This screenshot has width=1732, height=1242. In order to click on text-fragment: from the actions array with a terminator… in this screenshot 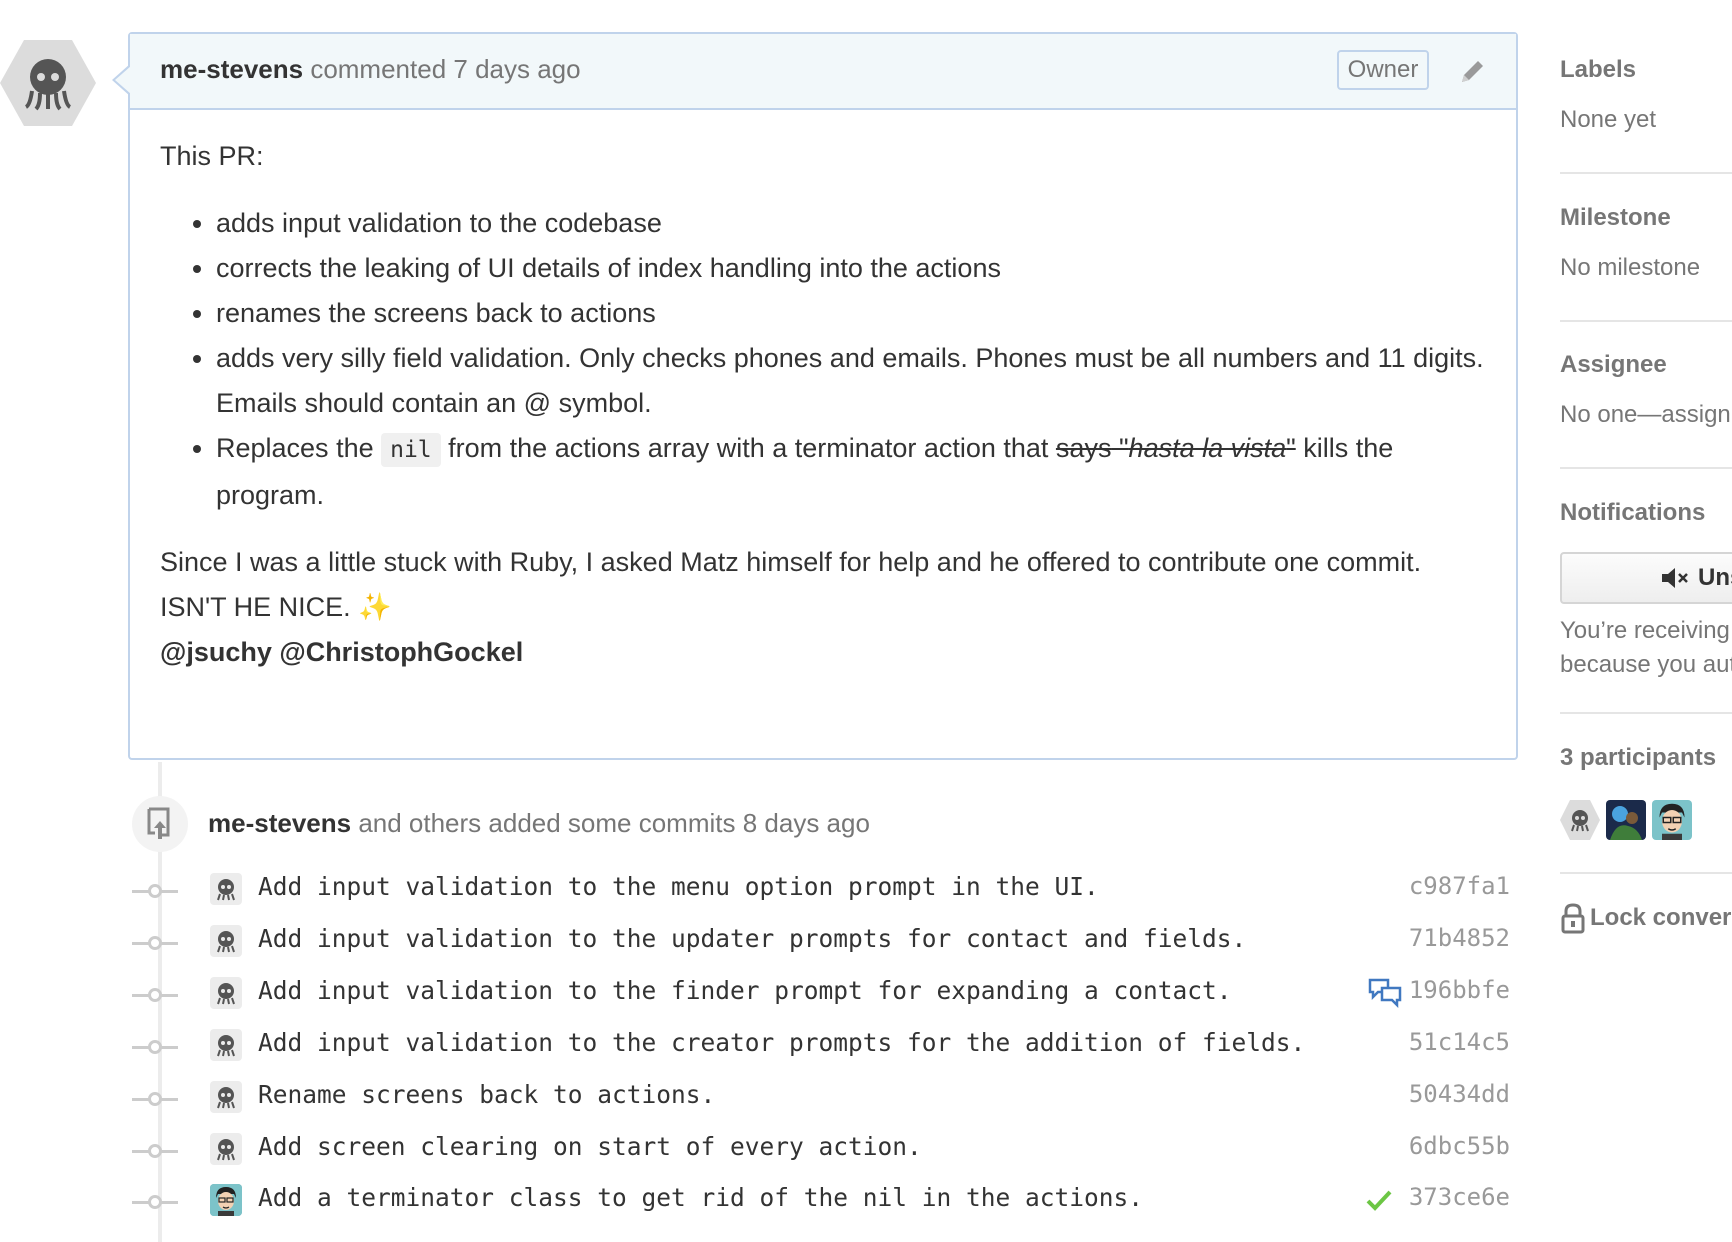, I will do `click(748, 448)`.